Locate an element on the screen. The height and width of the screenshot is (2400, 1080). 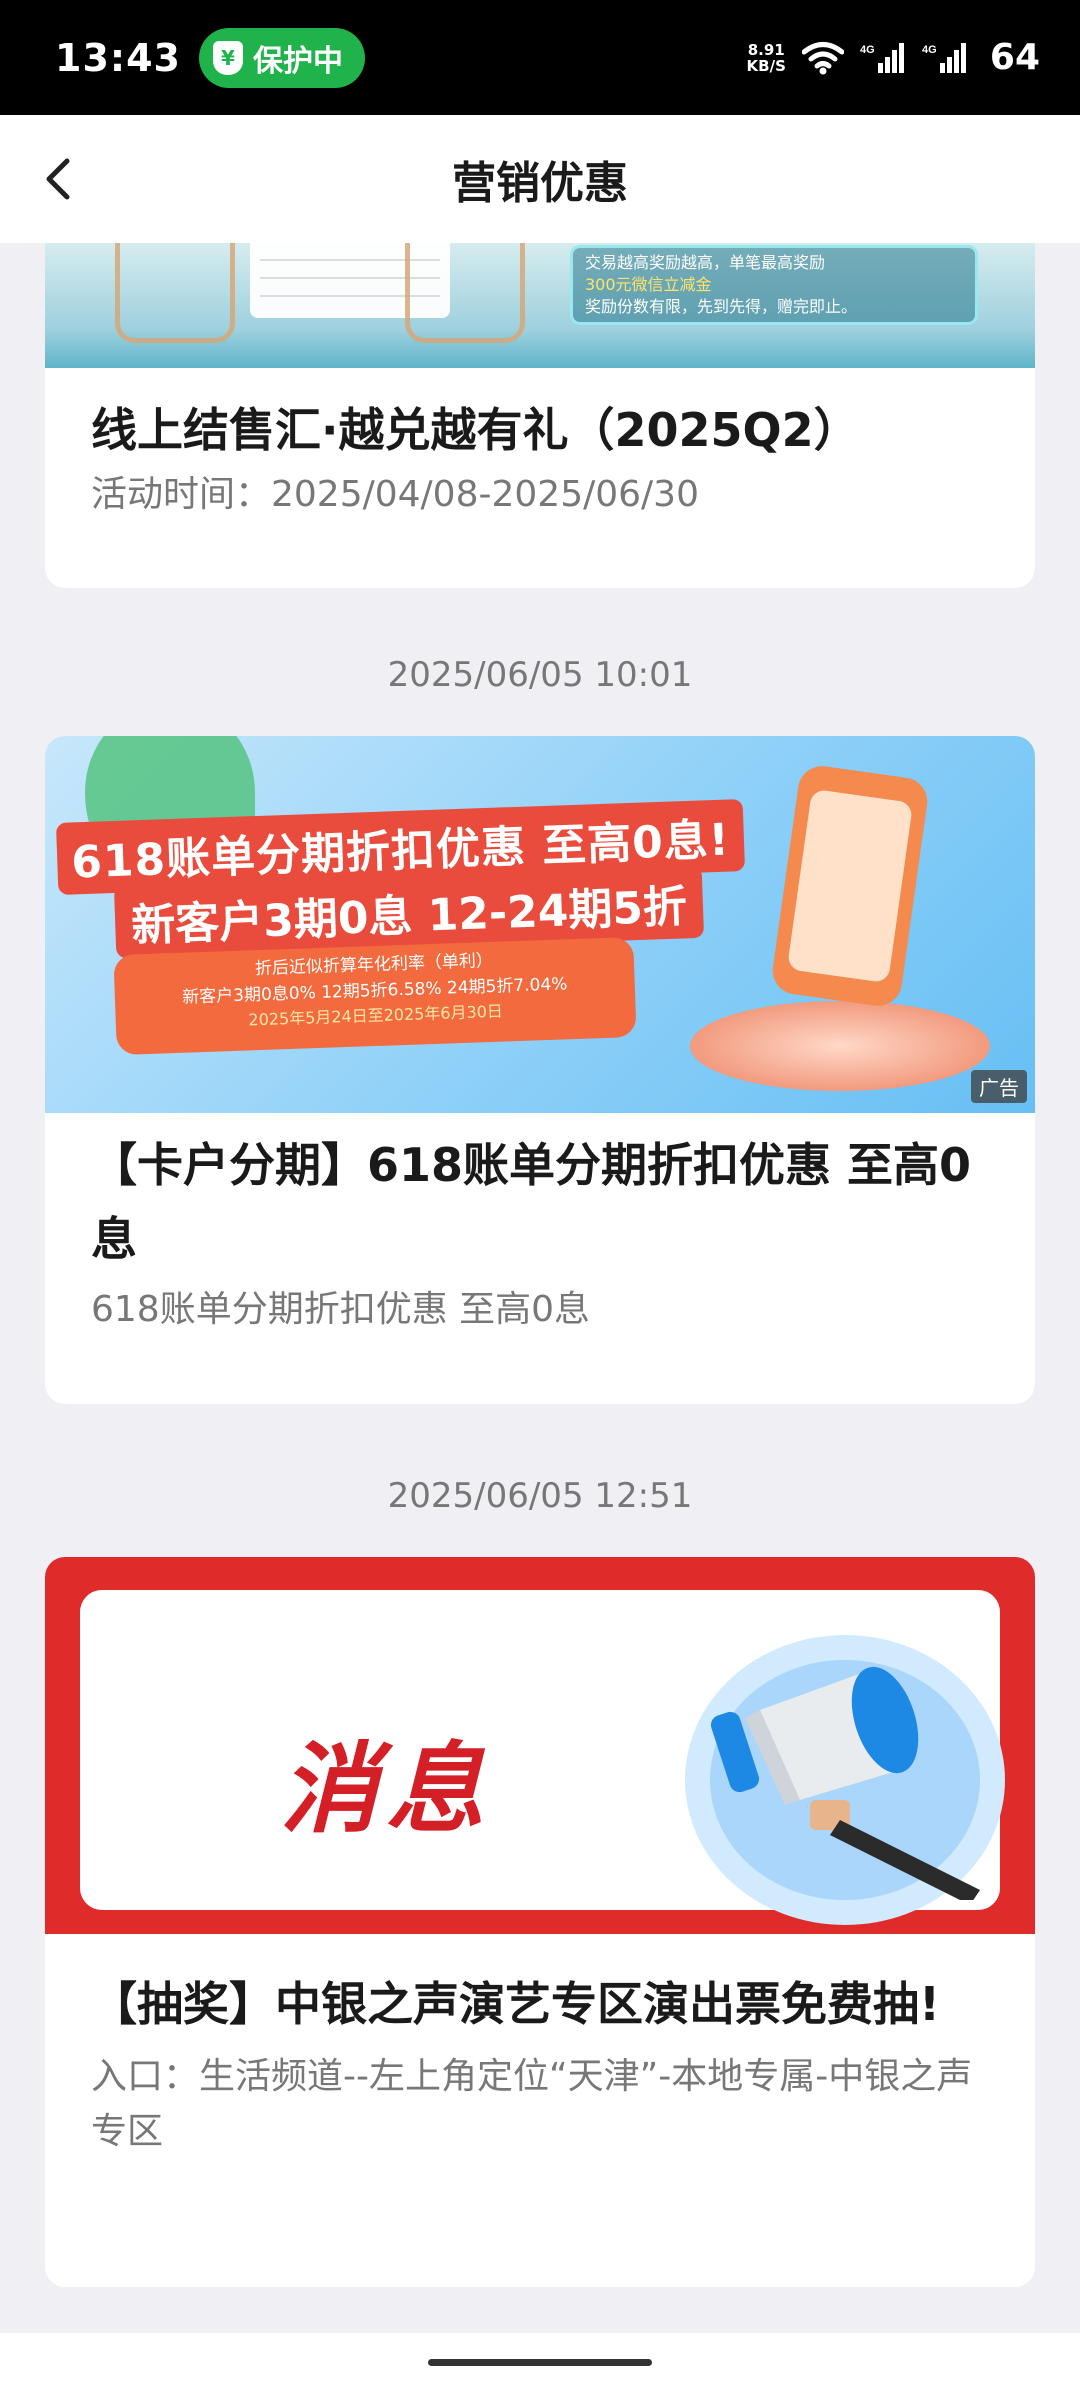
protection-badge: ¥ 保护中 is located at coordinates (281, 57).